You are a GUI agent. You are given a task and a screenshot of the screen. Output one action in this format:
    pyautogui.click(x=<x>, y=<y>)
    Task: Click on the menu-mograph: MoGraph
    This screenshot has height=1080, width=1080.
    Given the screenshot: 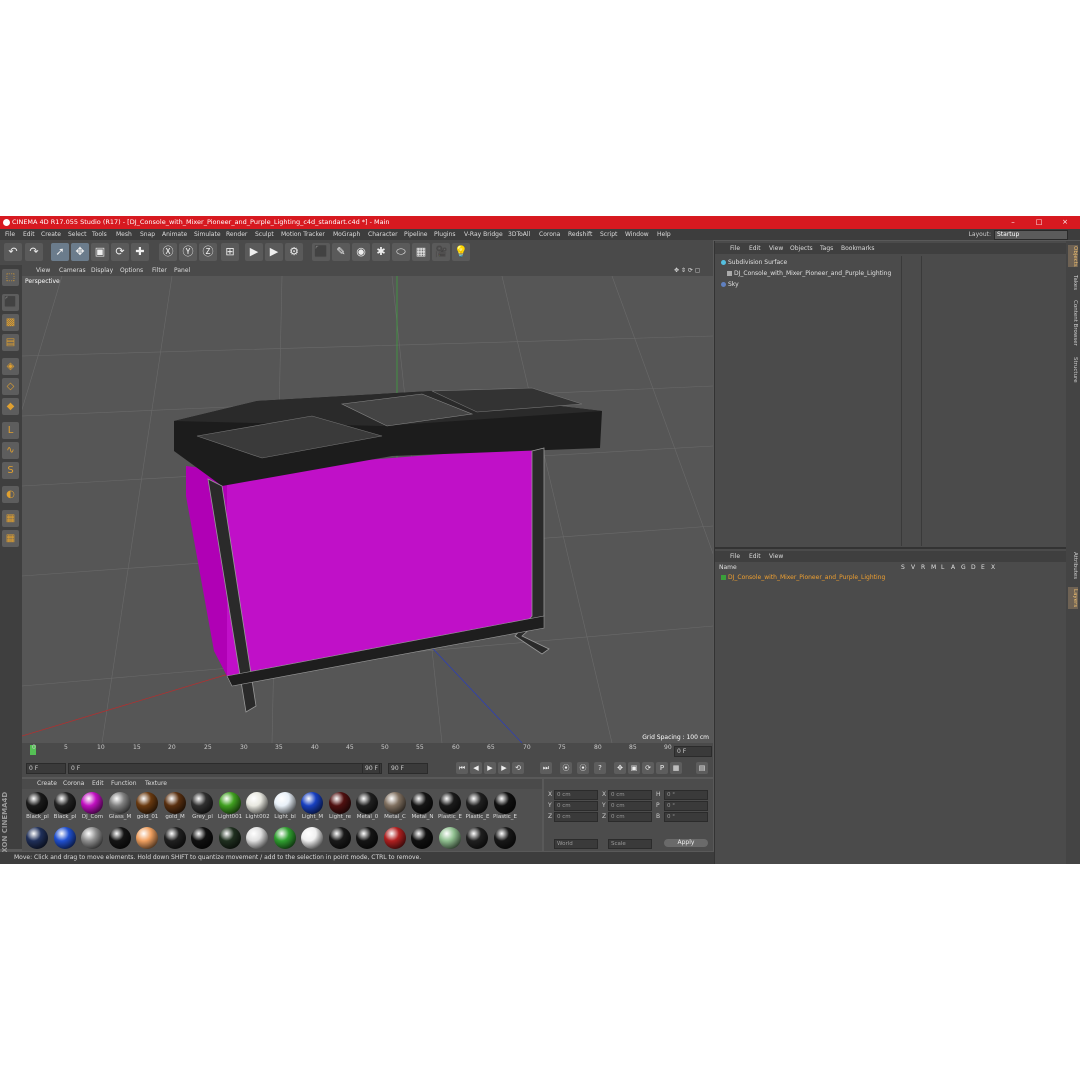 What is the action you would take?
    pyautogui.click(x=346, y=234)
    